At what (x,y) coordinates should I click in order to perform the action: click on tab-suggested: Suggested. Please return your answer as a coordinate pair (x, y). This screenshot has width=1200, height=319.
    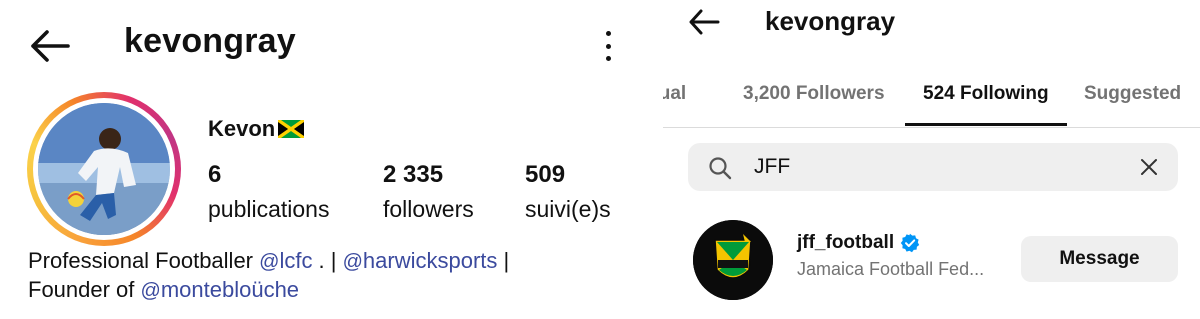
    Looking at the image, I should click on (1132, 94).